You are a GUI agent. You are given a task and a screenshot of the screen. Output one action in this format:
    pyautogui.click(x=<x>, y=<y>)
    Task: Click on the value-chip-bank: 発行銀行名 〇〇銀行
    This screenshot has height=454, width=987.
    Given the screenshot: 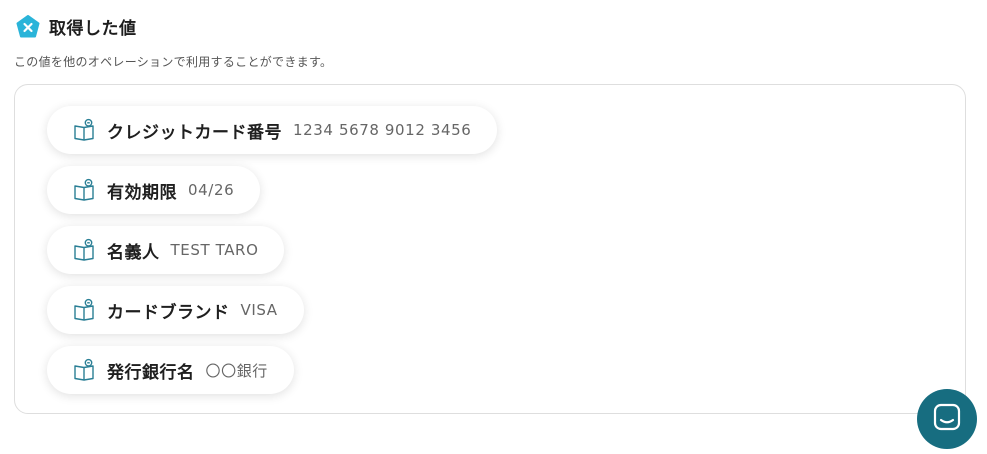 What is the action you would take?
    pyautogui.click(x=170, y=370)
    